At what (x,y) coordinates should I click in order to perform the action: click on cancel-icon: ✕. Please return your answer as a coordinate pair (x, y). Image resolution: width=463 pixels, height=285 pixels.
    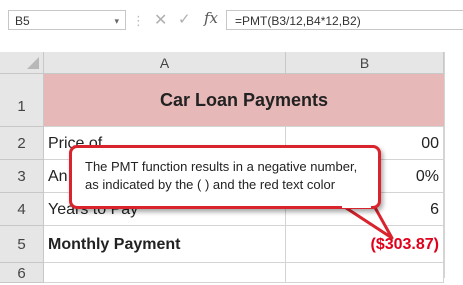
    Looking at the image, I should click on (160, 20).